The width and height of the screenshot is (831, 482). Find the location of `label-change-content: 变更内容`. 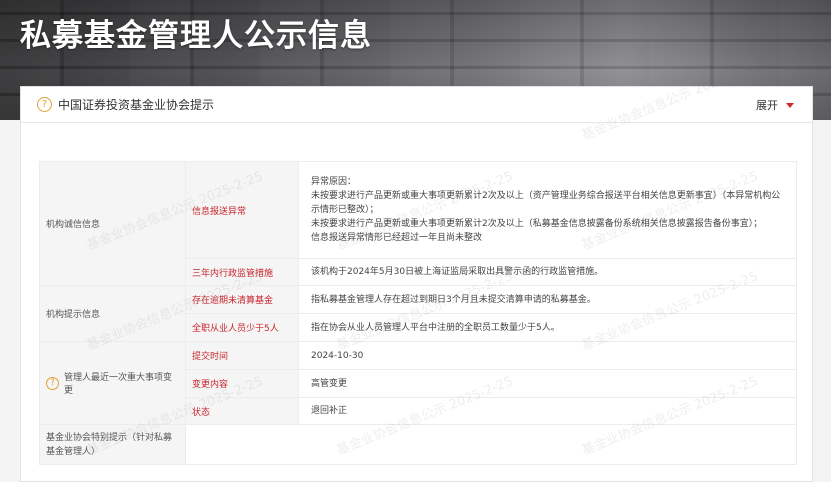

label-change-content: 变更内容 is located at coordinates (242, 383).